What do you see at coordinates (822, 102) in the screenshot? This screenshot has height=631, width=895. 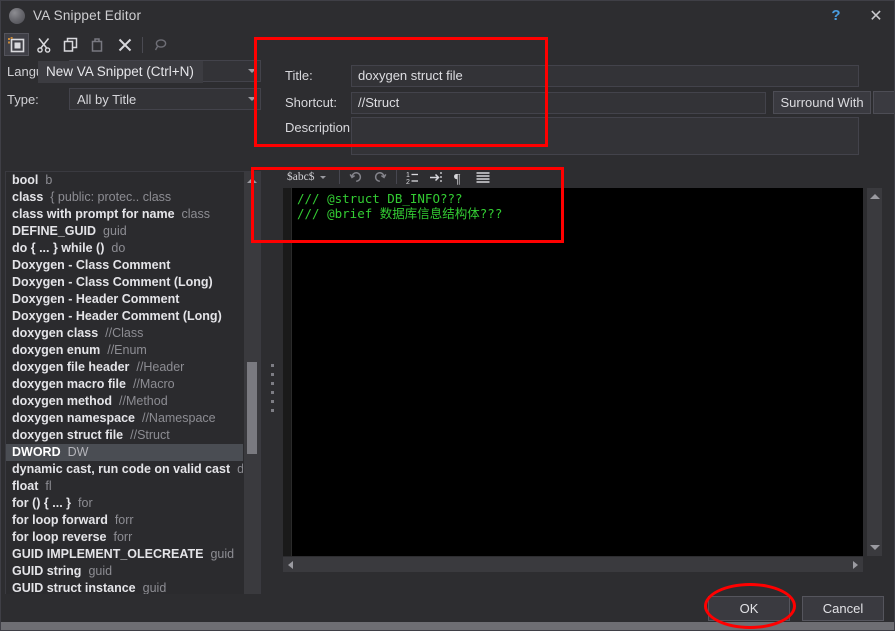 I see `surround-with-button: Surround With` at bounding box center [822, 102].